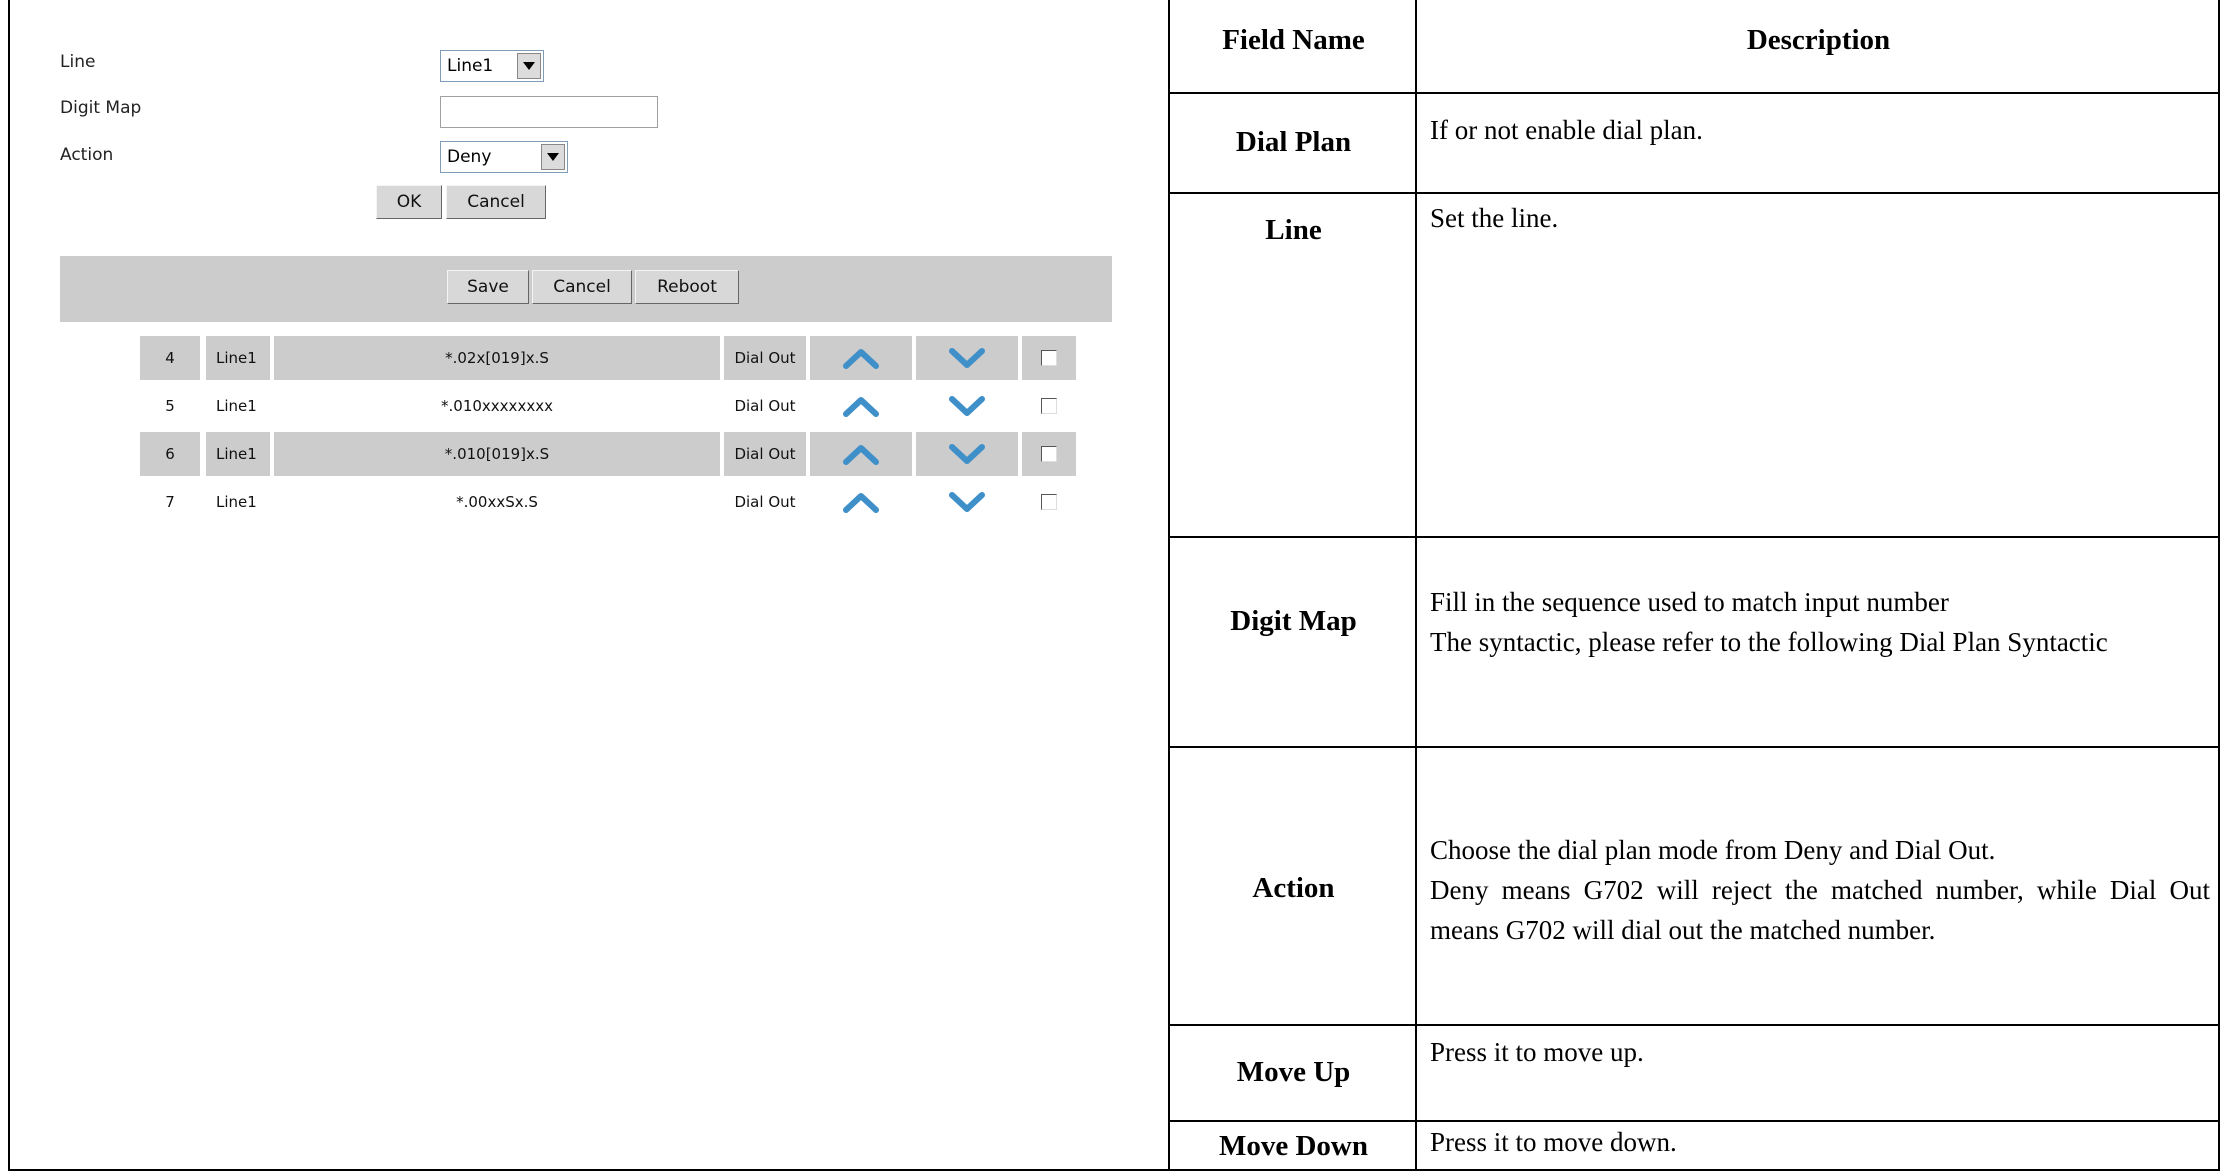 The image size is (2228, 1171). What do you see at coordinates (1494, 218) in the screenshot?
I see `desc-line: Set the line.` at bounding box center [1494, 218].